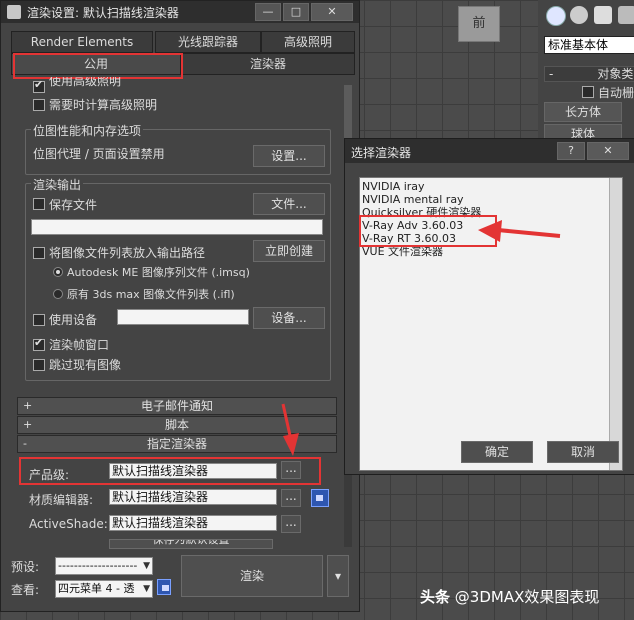 The height and width of the screenshot is (620, 634). What do you see at coordinates (39, 105) in the screenshot?
I see `compute-adv-lighting-checkbox` at bounding box center [39, 105].